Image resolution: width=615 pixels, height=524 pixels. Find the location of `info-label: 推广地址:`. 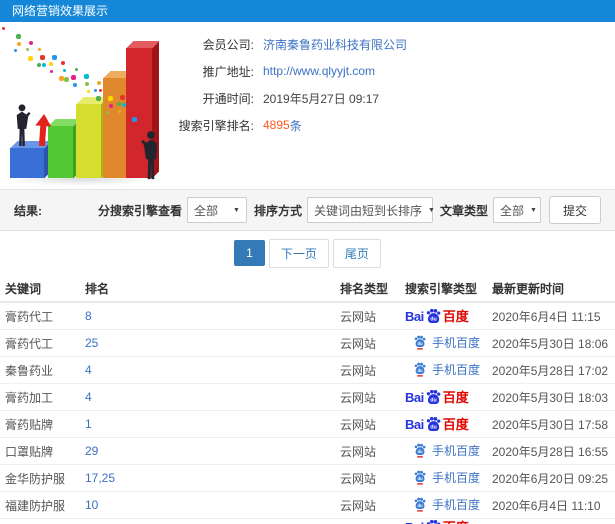

info-label: 推广地址: is located at coordinates (228, 71).